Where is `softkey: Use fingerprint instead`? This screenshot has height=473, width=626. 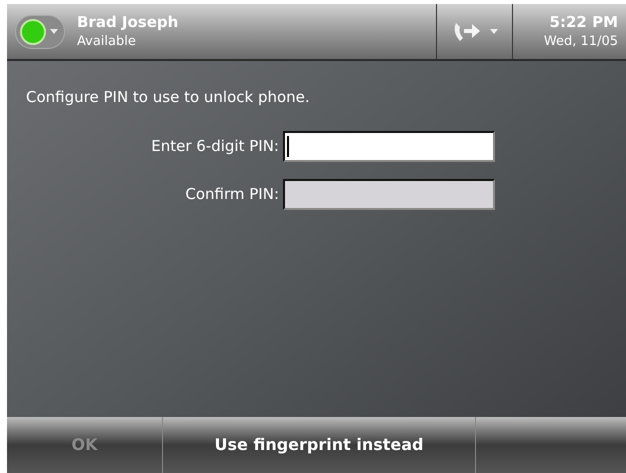 softkey: Use fingerprint instead is located at coordinates (319, 445).